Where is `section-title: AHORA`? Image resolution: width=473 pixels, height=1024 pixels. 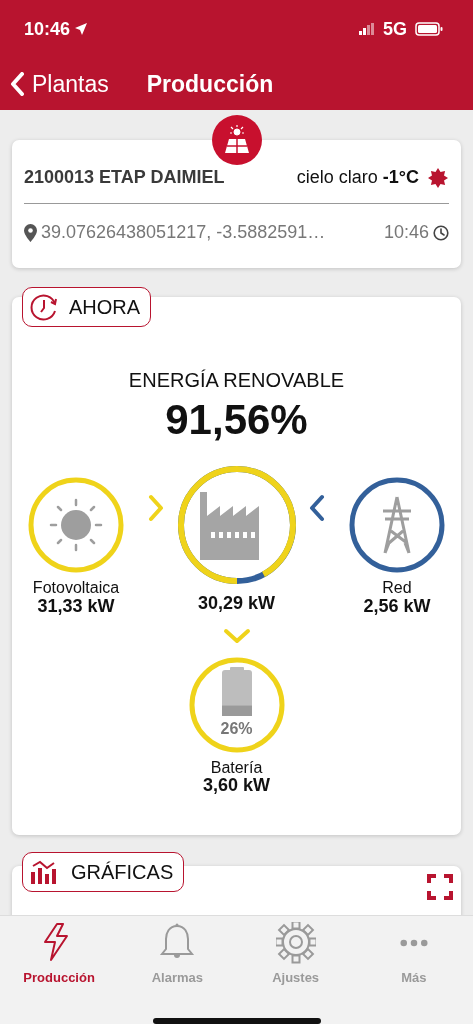 section-title: AHORA is located at coordinates (105, 307).